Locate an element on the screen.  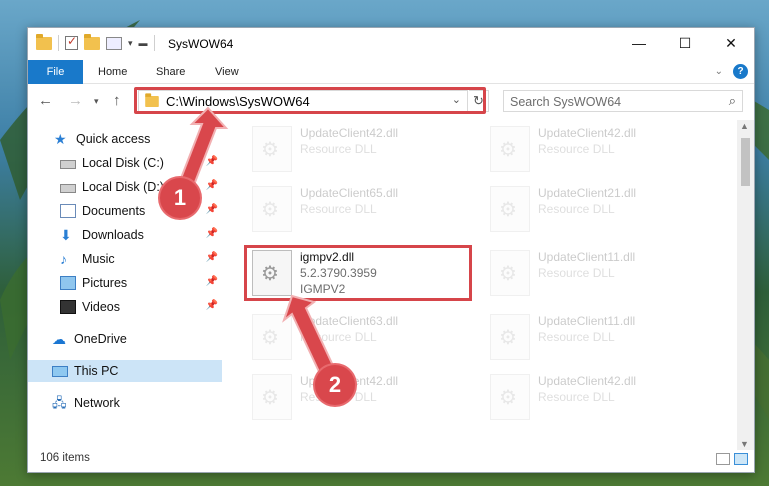
file-tile: UpdateClient21.dll Resource DLL is located at coordinates (596, 209).